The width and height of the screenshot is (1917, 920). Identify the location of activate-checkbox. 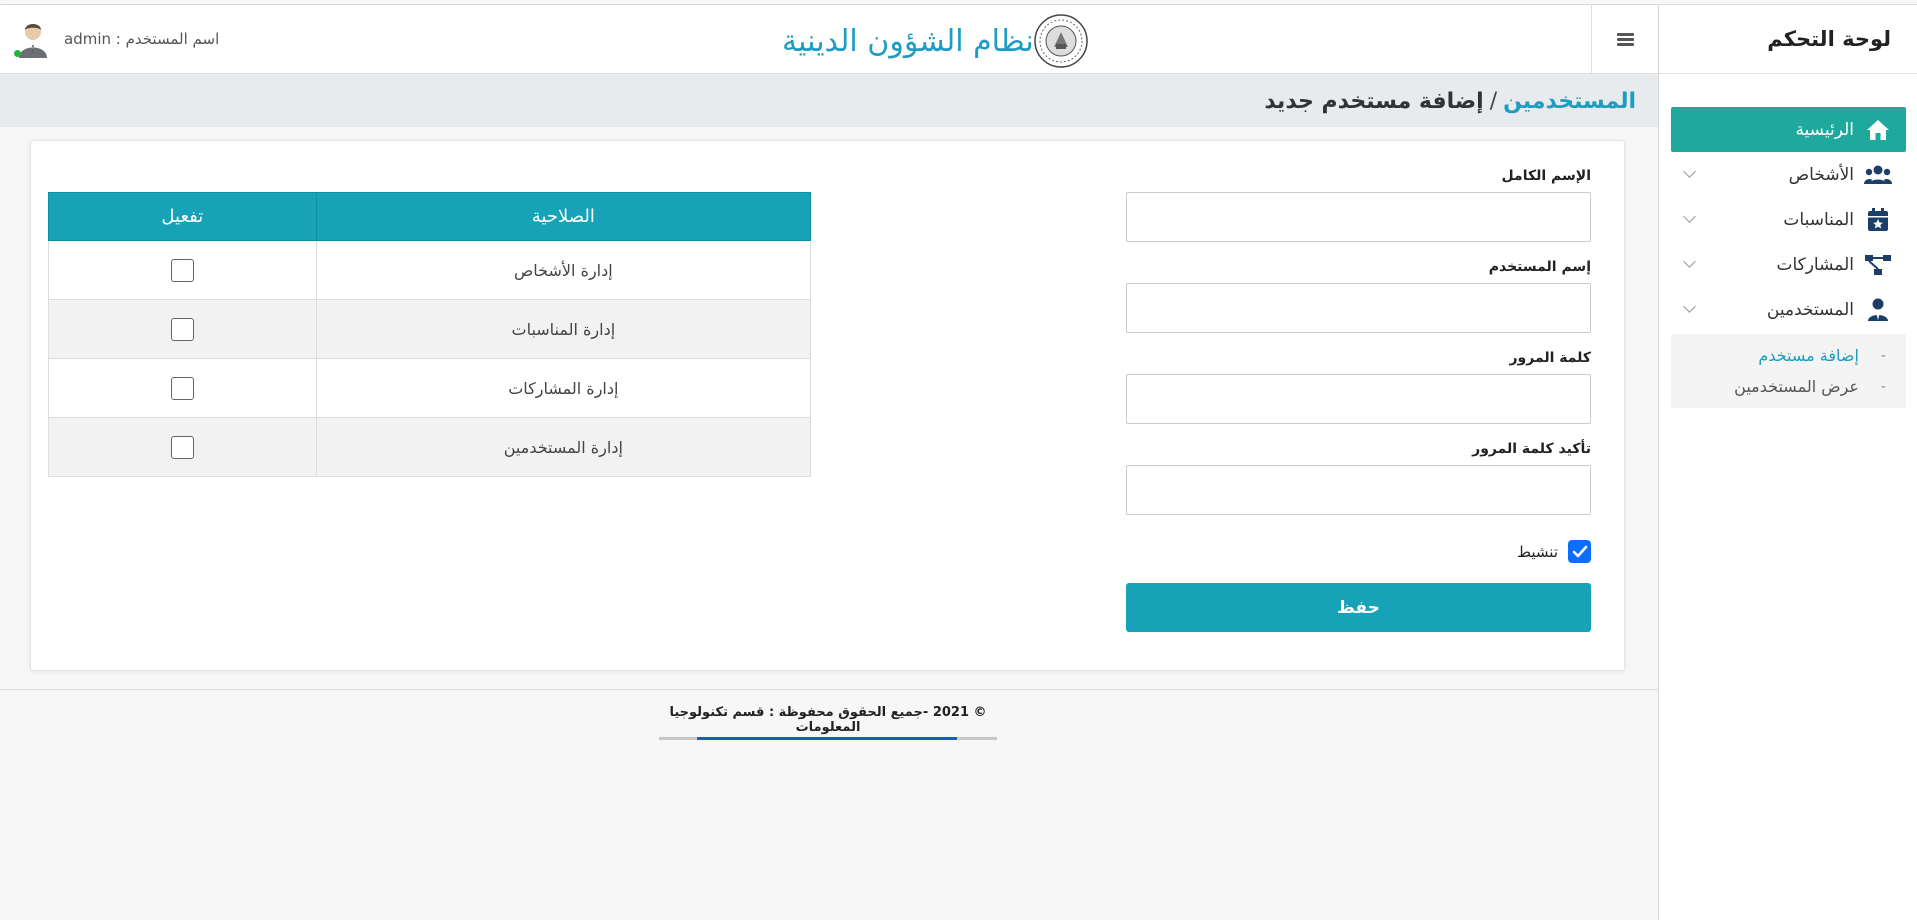
(1579, 551).